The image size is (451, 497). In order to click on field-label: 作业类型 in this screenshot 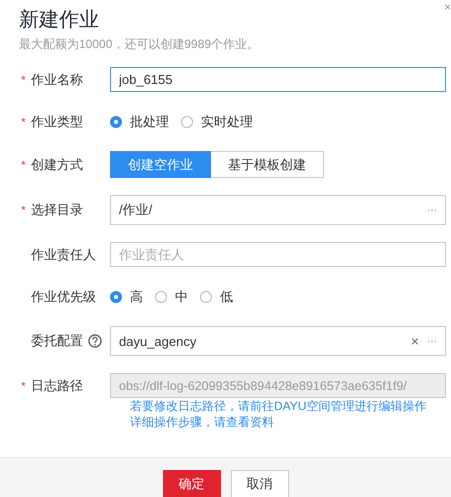, I will do `click(57, 121)`.